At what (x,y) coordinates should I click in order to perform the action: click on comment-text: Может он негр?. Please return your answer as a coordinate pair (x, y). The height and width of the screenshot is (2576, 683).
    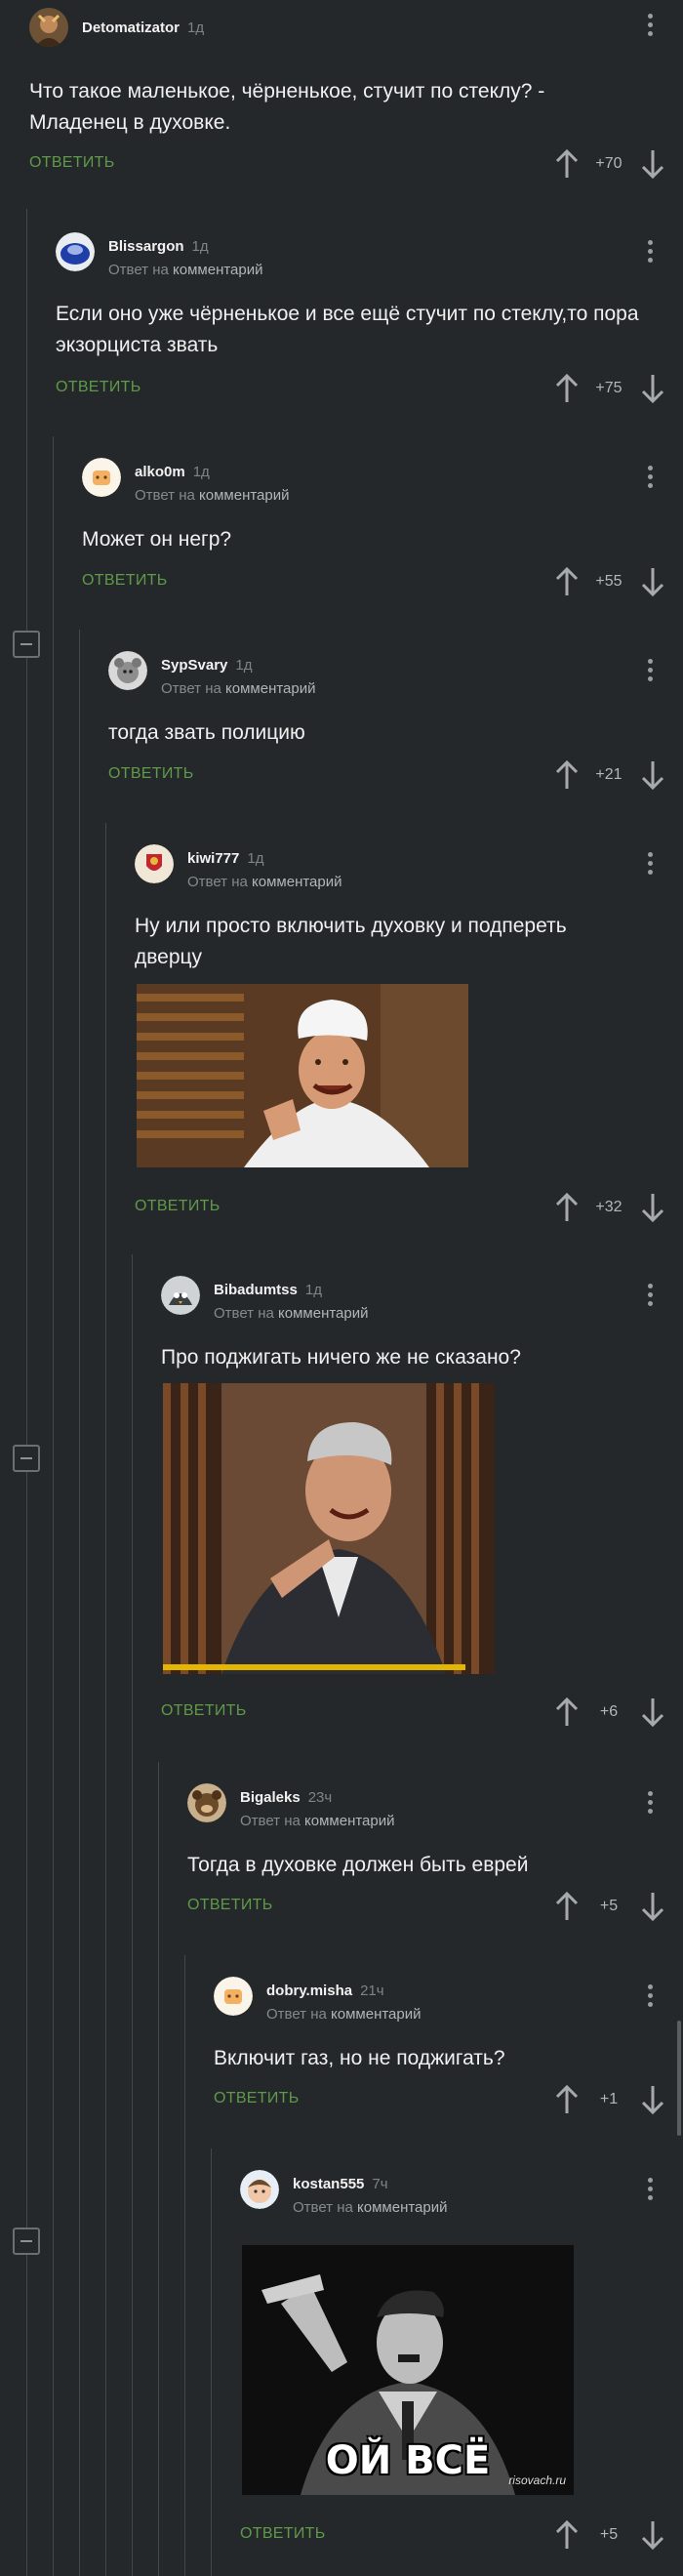
    Looking at the image, I should click on (157, 539).